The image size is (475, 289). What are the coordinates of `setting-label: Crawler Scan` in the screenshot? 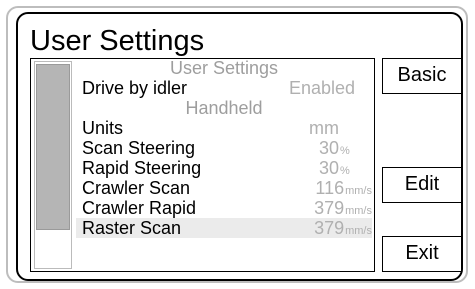 It's located at (136, 188).